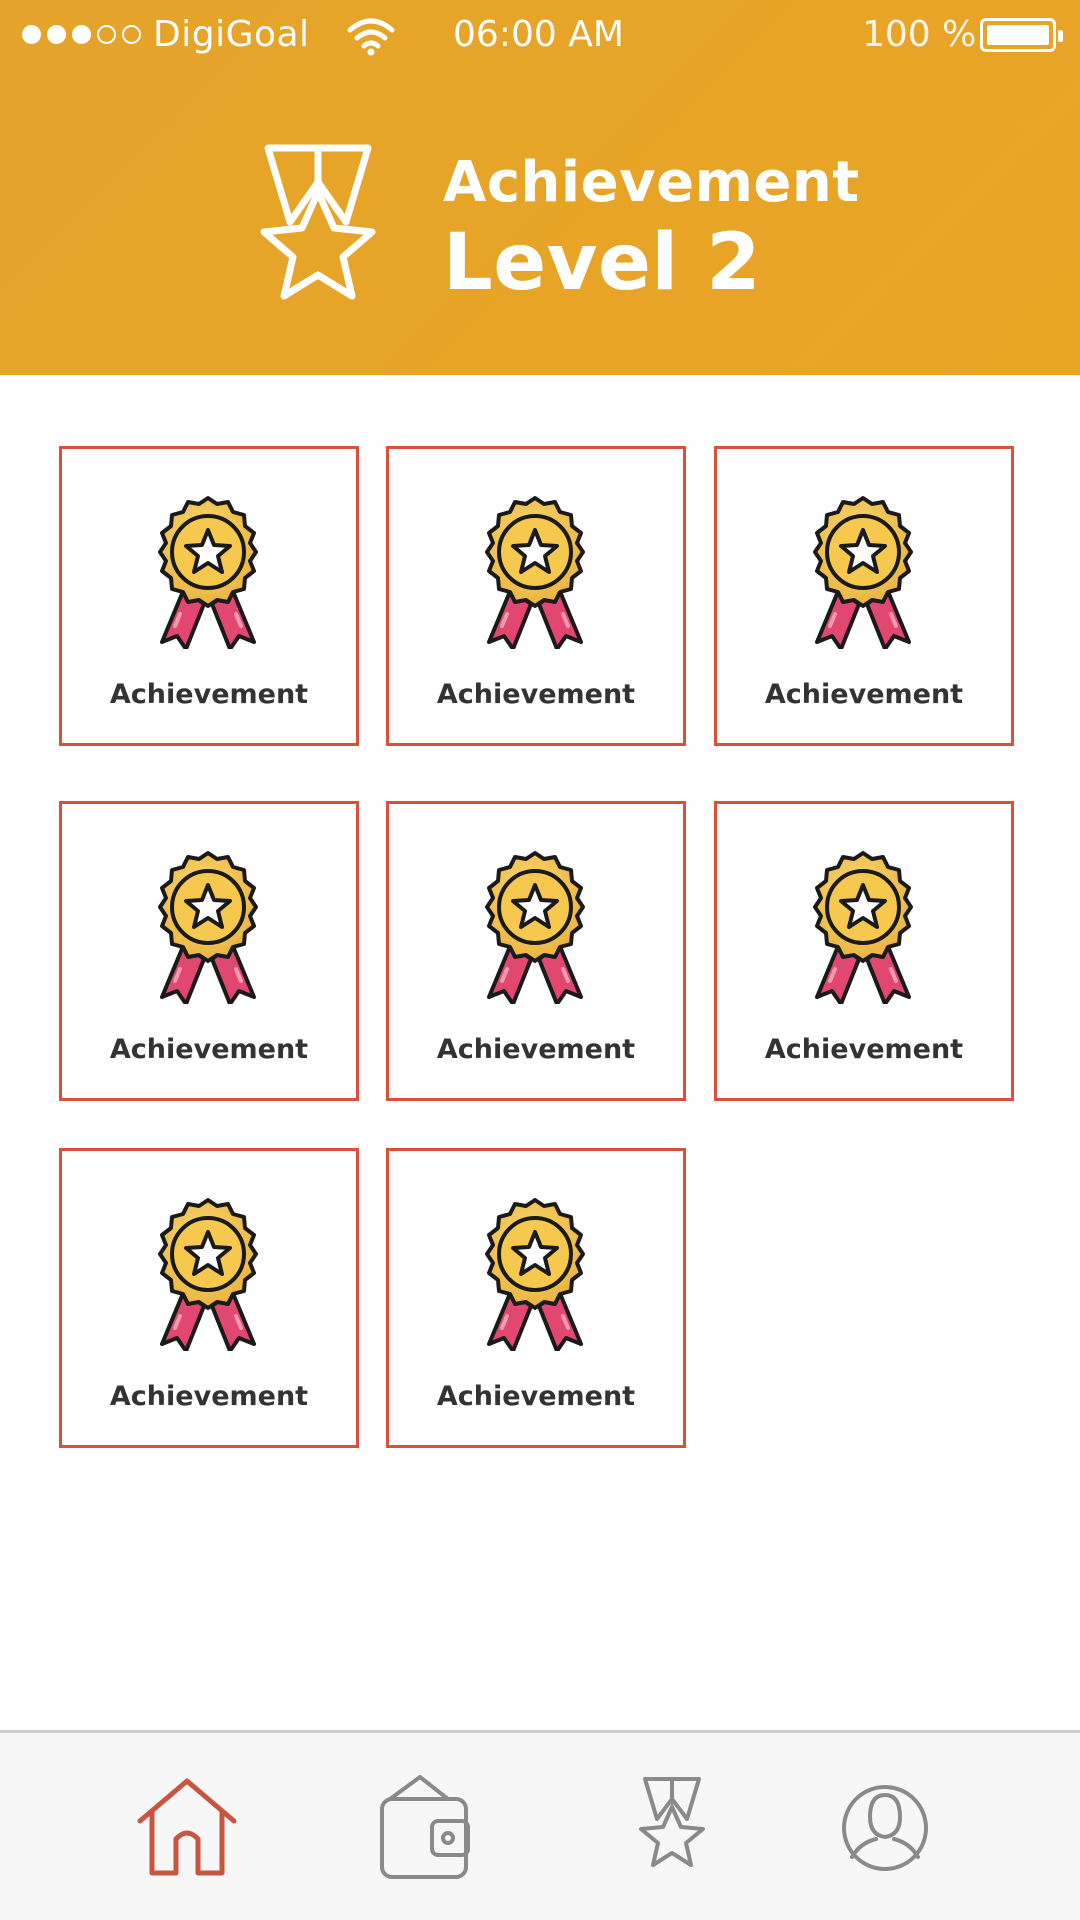 This screenshot has width=1080, height=1920. What do you see at coordinates (672, 1828) in the screenshot?
I see `medal-star-icon` at bounding box center [672, 1828].